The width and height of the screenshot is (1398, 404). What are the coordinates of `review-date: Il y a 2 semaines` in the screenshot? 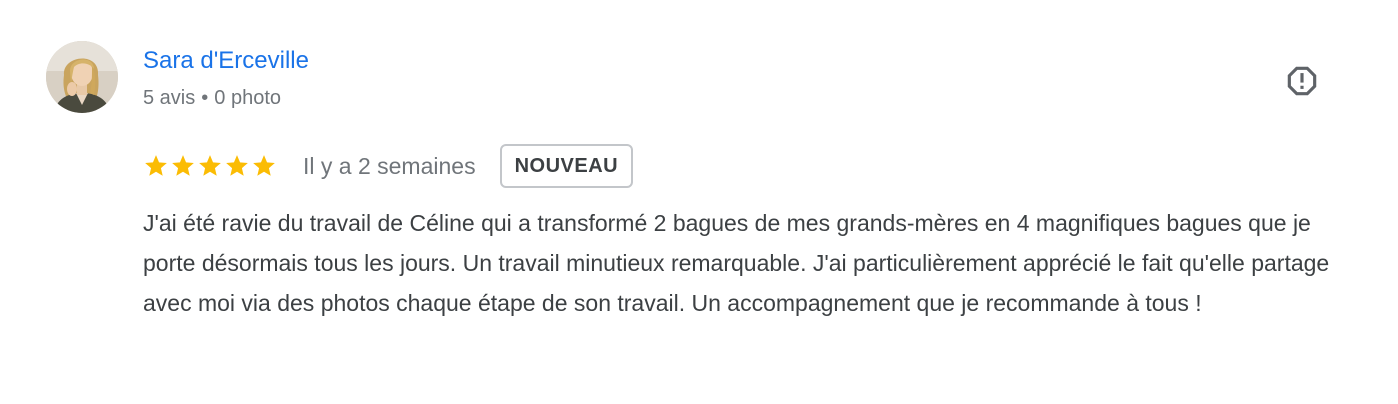 It's located at (389, 165).